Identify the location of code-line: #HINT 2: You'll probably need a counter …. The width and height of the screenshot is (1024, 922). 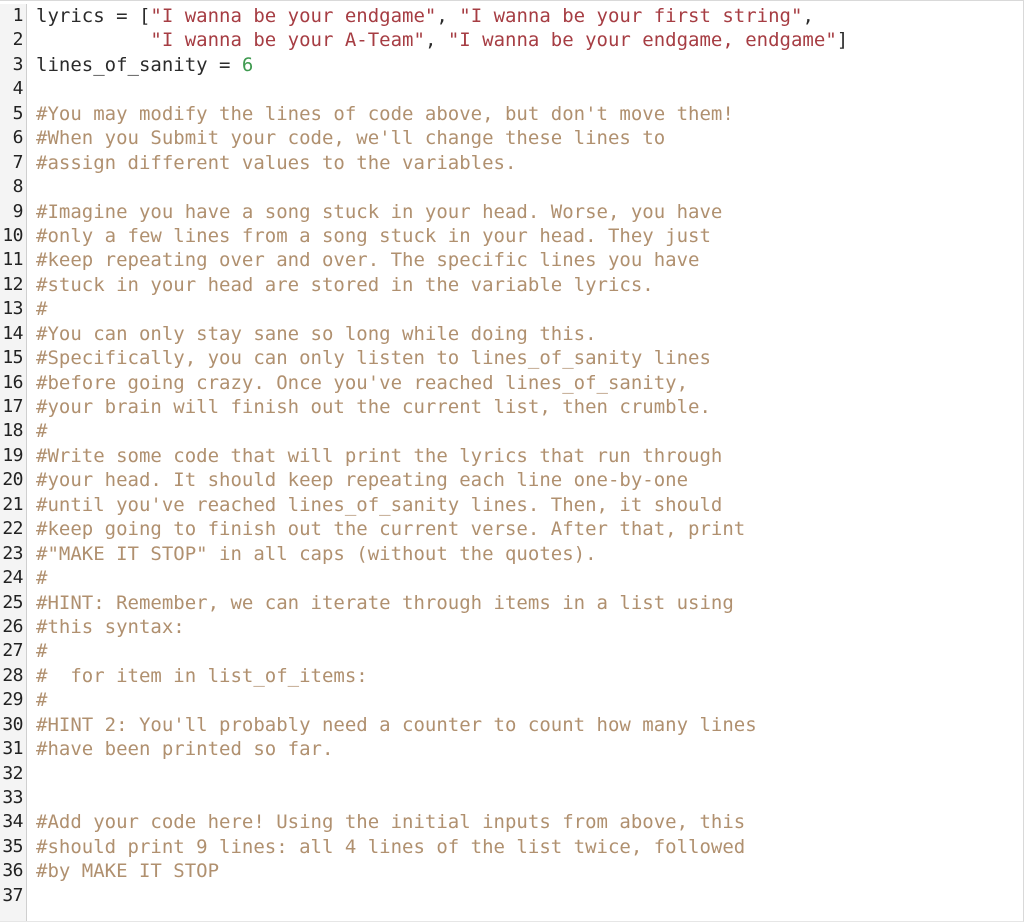
(529, 725).